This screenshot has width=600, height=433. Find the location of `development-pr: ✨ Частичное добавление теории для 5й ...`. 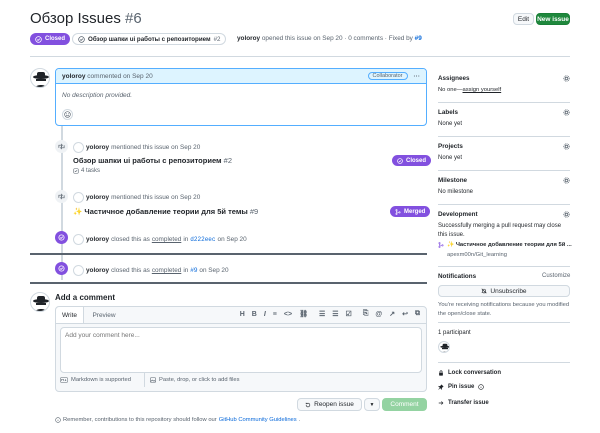

development-pr: ✨ Частичное добавление теории для 5й ... is located at coordinates (505, 245).